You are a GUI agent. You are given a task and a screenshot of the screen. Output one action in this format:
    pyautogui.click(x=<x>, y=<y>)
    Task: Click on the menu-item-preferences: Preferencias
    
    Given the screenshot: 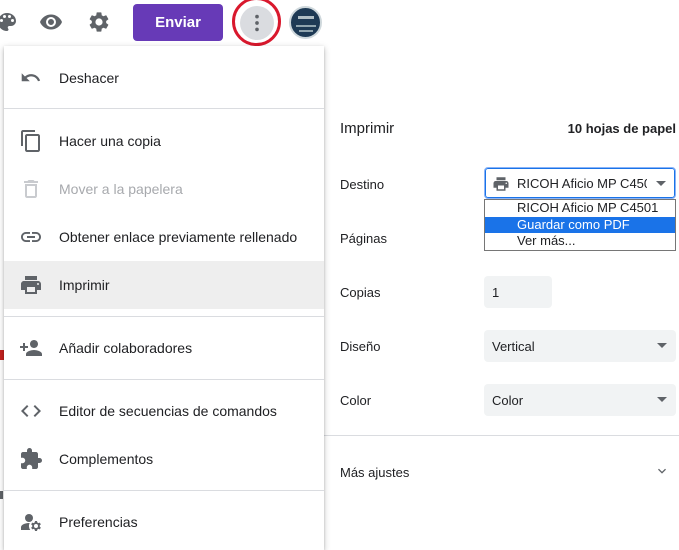 What is the action you would take?
    pyautogui.click(x=164, y=522)
    